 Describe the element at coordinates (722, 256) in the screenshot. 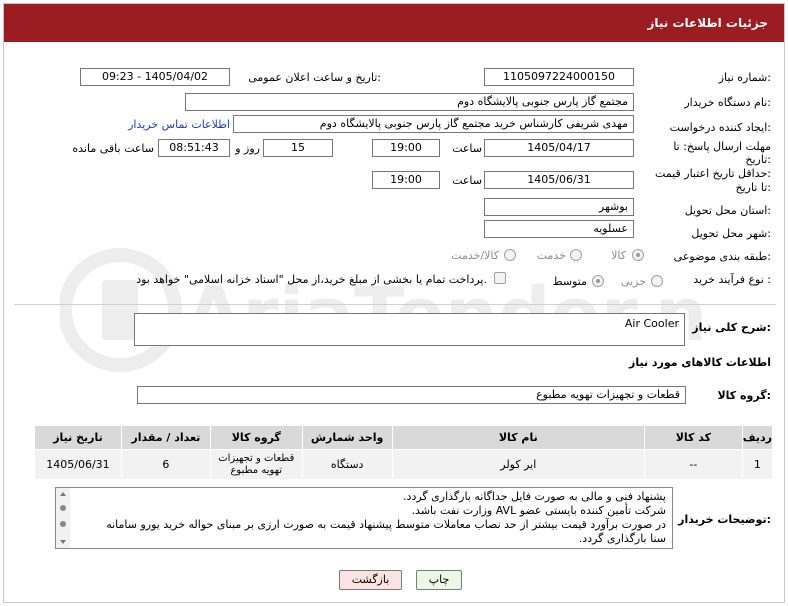

I see `category-label: طبقه بندی موضوعی:` at that location.